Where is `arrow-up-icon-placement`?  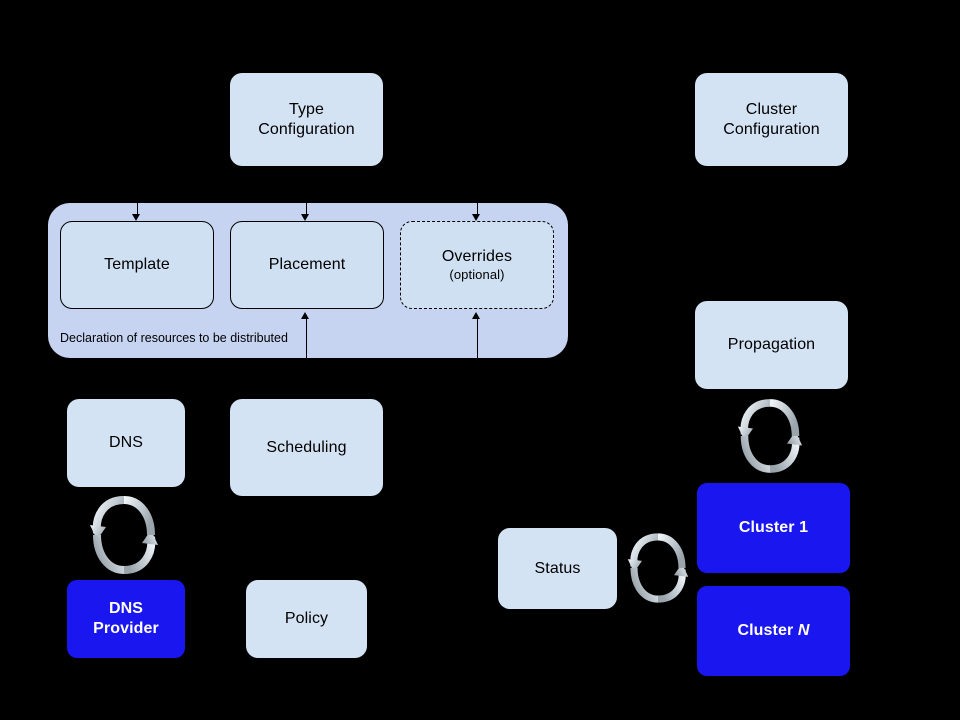
arrow-up-icon-placement is located at coordinates (305, 315).